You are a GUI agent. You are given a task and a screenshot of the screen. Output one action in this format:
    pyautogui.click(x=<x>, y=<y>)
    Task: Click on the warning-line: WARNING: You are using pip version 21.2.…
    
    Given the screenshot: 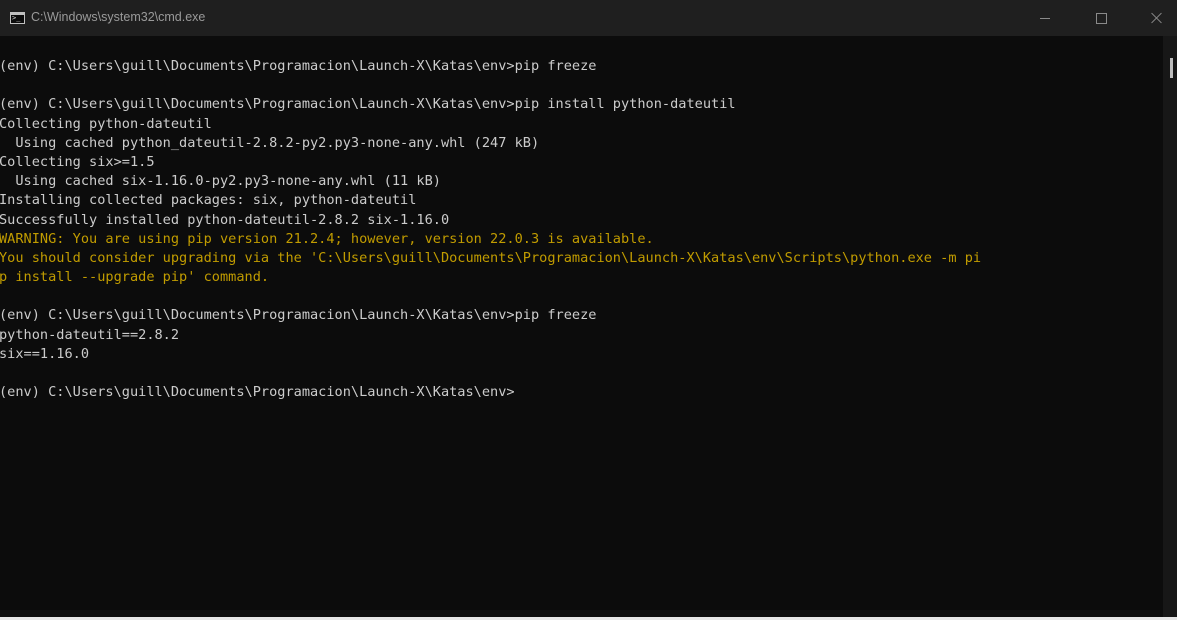 What is the action you would take?
    pyautogui.click(x=327, y=238)
    